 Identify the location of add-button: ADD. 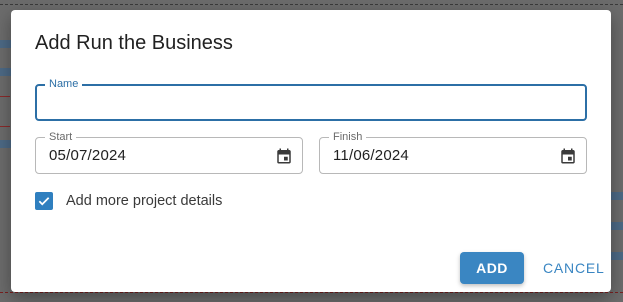
(492, 268).